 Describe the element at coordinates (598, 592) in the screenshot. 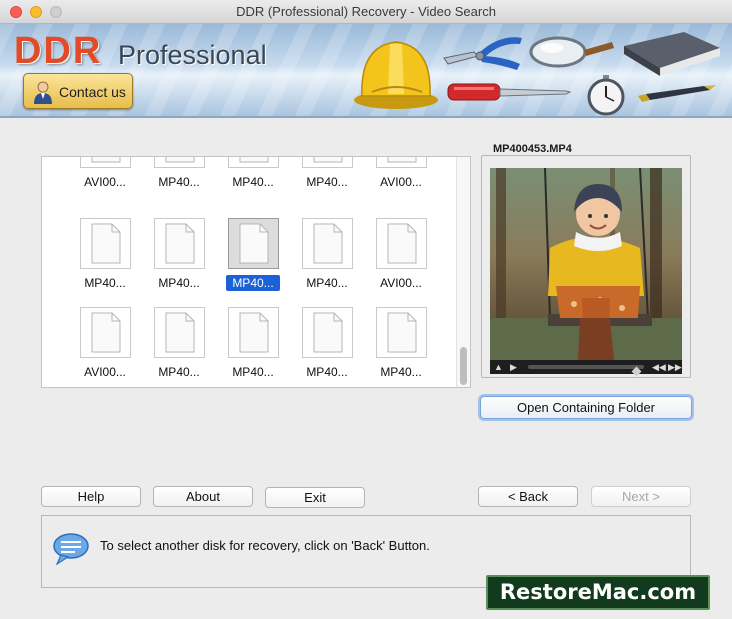

I see `watermark-badge: RestoreMac.com` at that location.